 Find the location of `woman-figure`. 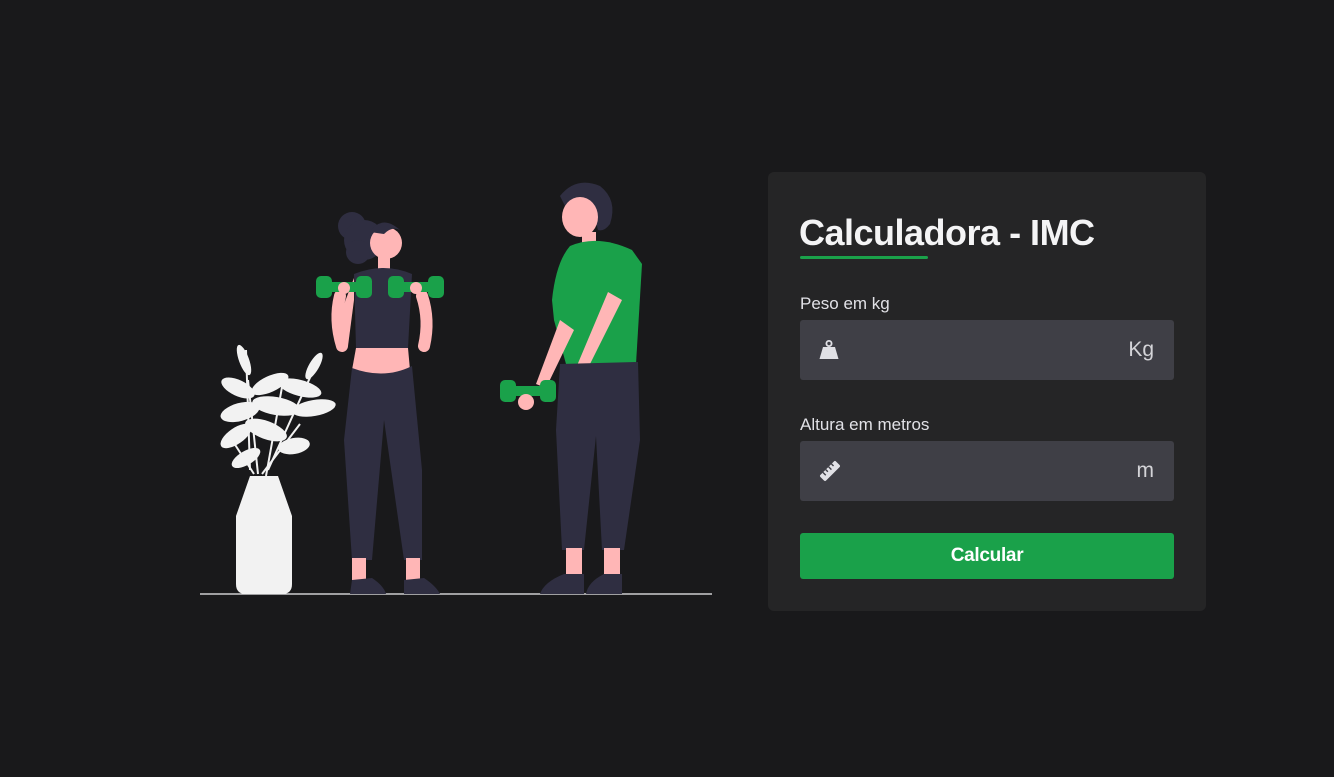

woman-figure is located at coordinates (380, 403).